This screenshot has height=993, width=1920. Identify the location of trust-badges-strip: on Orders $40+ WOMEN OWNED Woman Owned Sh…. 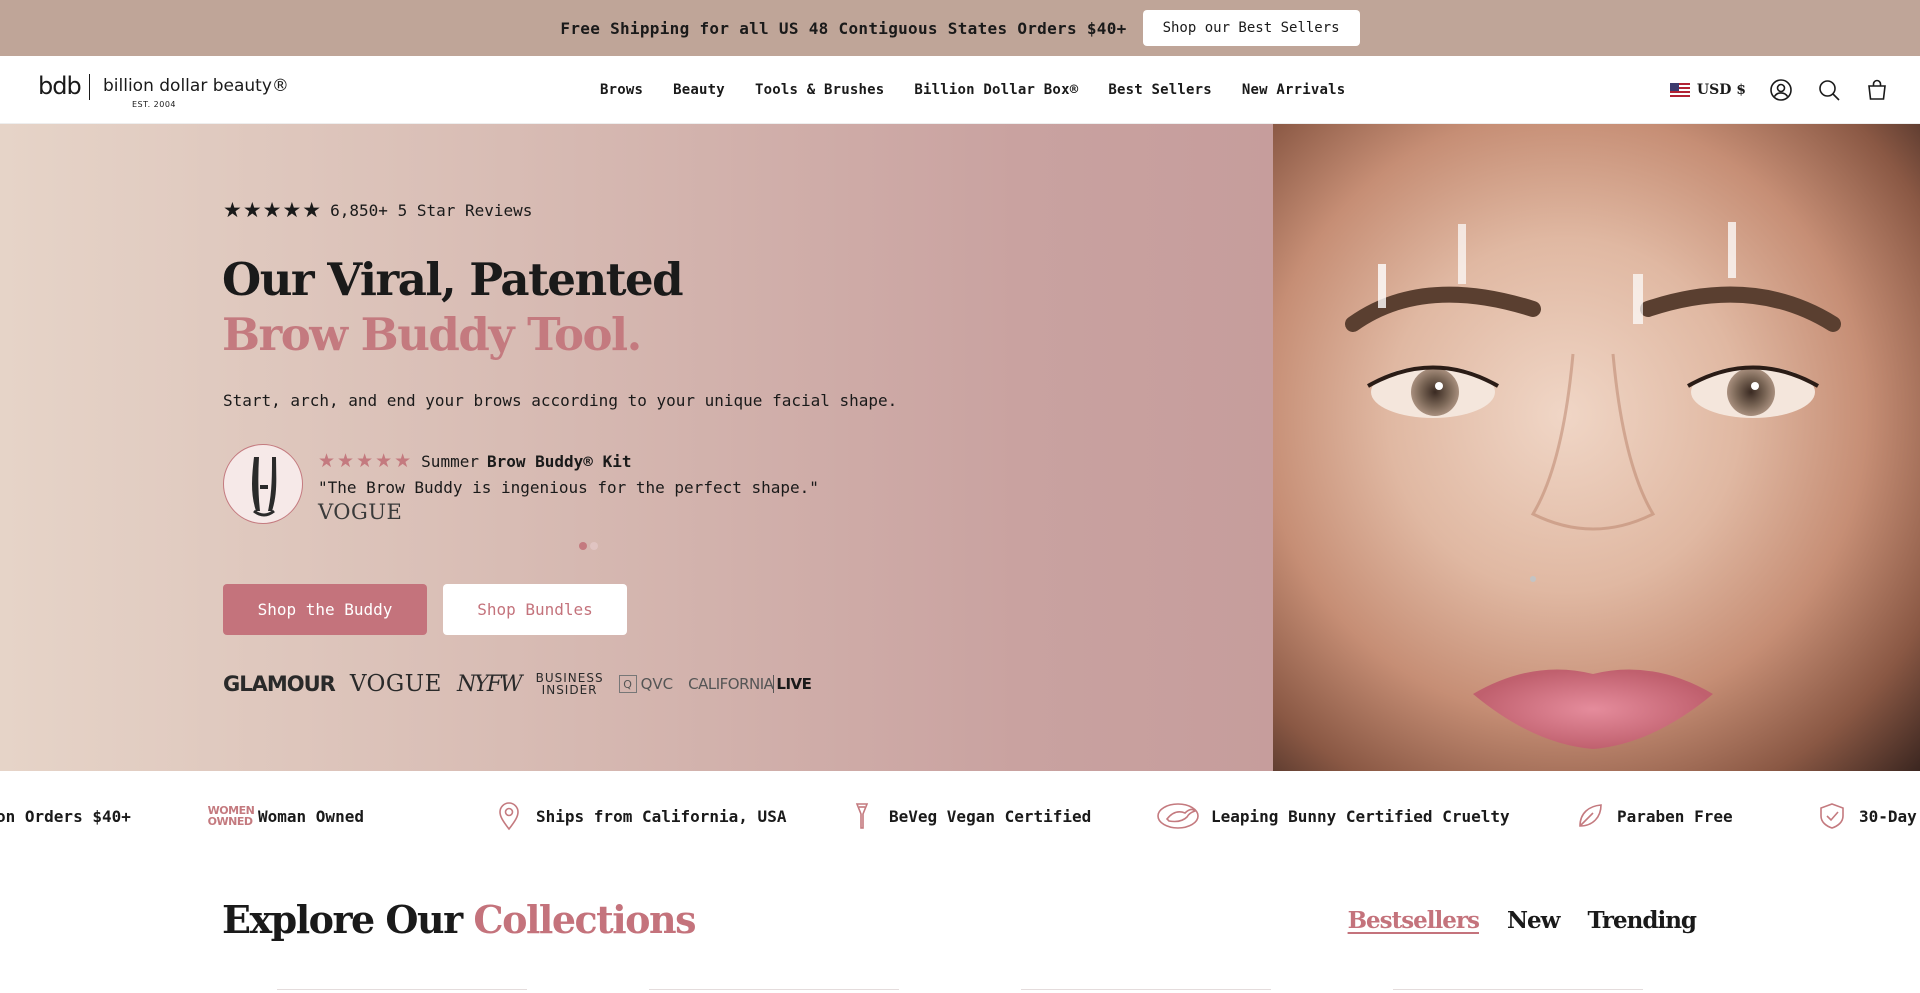
(960, 815).